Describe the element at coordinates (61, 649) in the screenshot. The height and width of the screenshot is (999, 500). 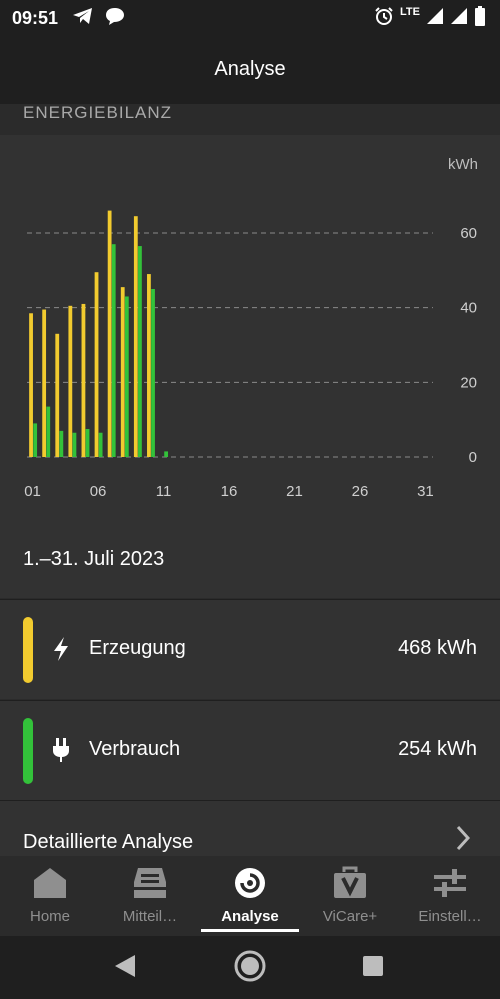
I see `lightning-icon` at that location.